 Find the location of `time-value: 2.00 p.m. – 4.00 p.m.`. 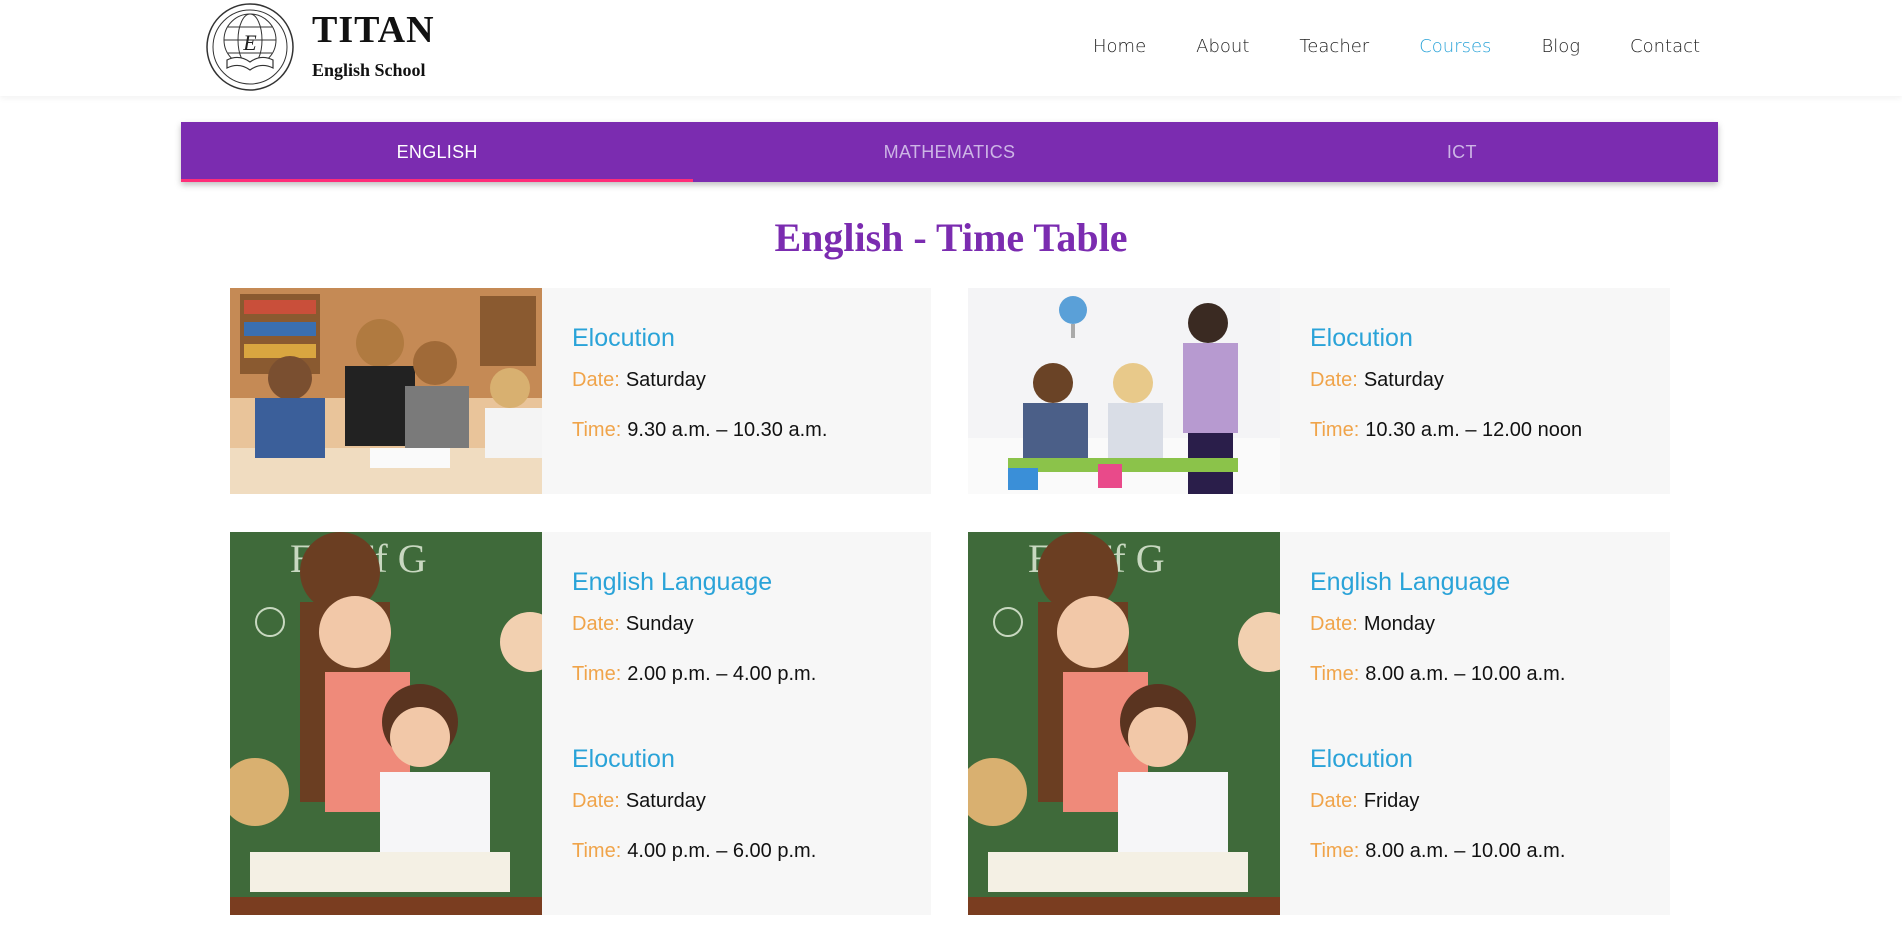

time-value: 2.00 p.m. – 4.00 p.m. is located at coordinates (722, 674).